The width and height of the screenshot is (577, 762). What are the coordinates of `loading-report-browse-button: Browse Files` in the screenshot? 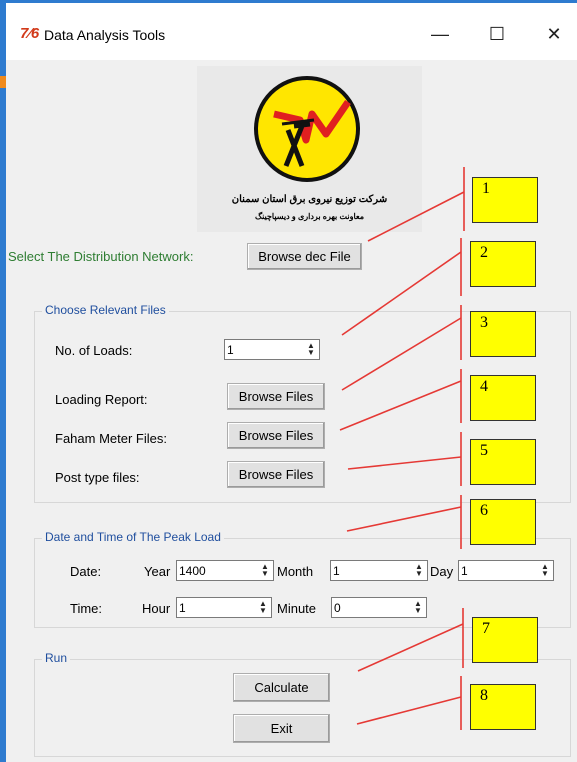 It's located at (276, 396).